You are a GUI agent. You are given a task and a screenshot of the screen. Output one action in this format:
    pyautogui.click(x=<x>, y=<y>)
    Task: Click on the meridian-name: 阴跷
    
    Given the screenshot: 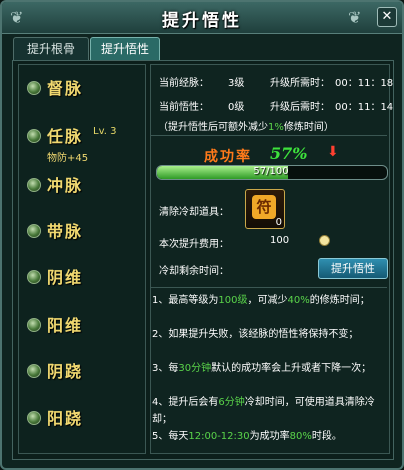 What is the action you would take?
    pyautogui.click(x=65, y=371)
    